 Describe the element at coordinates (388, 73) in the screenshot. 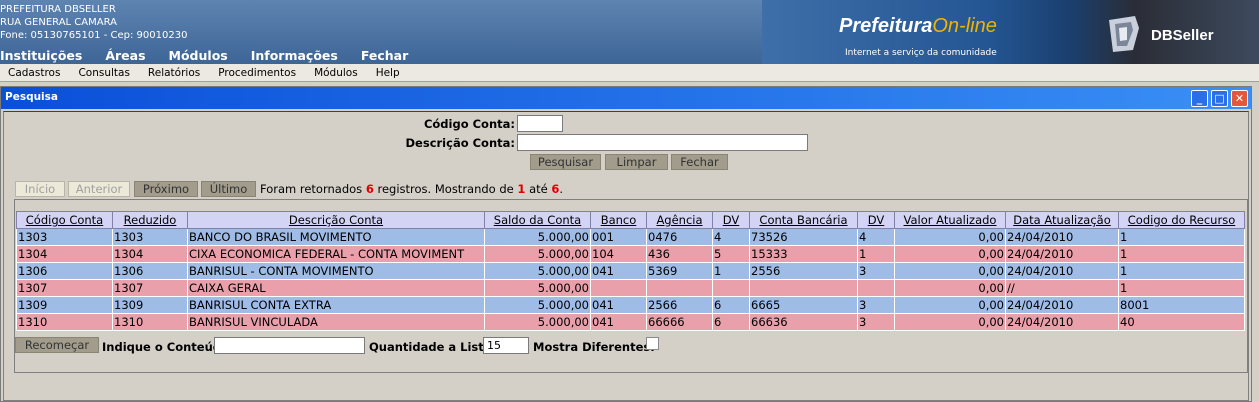

I see `submenu-help: Help` at that location.